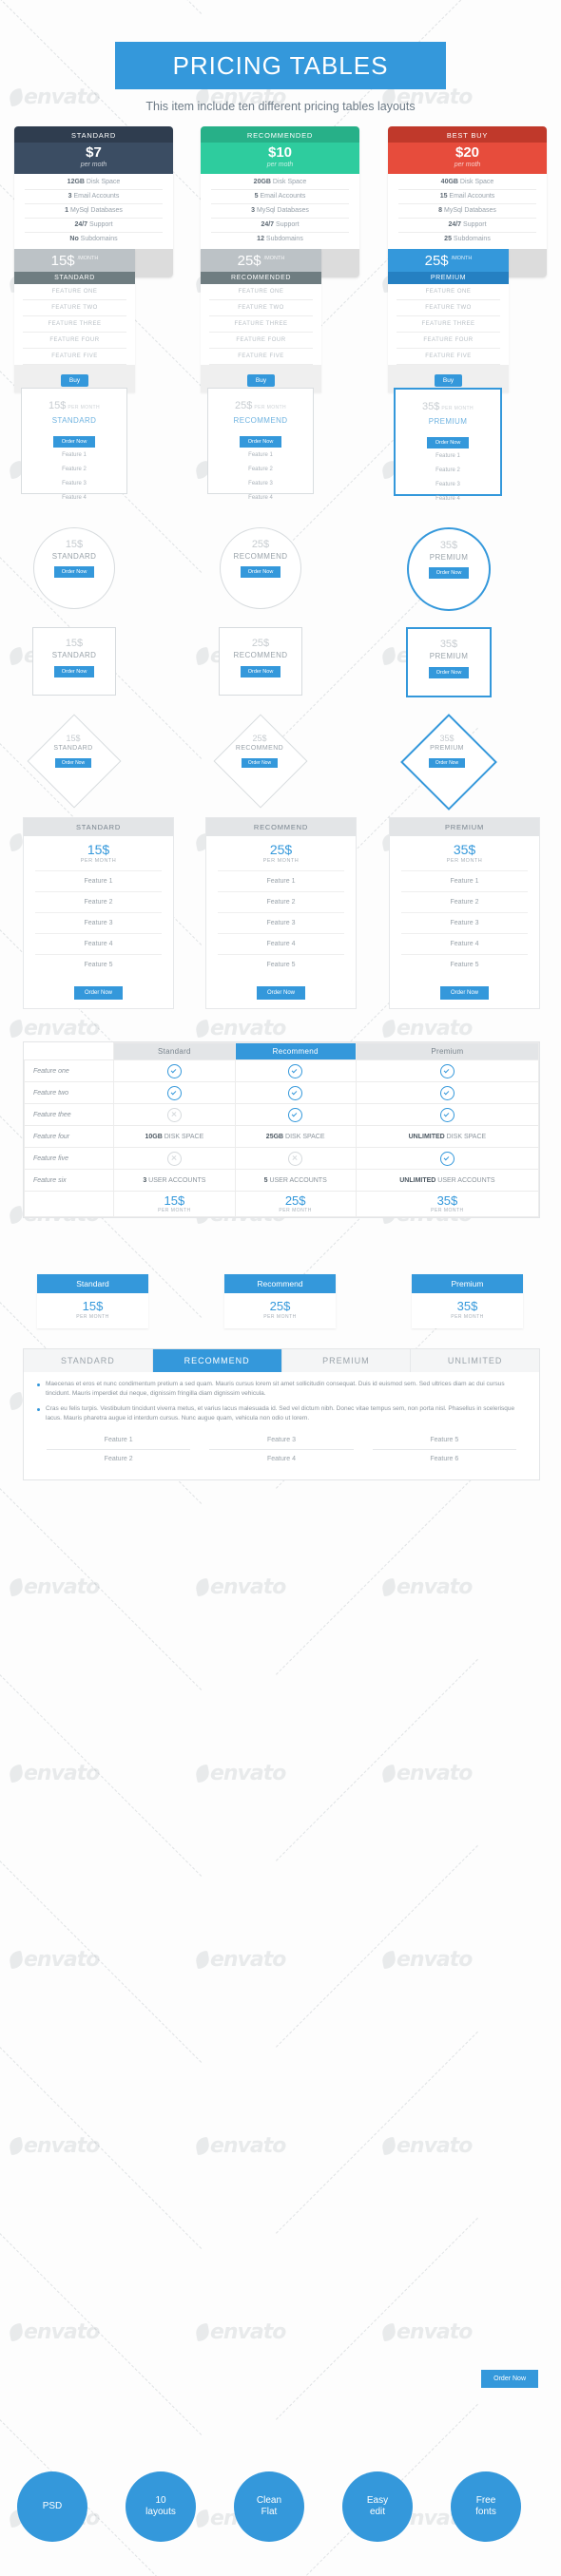 The width and height of the screenshot is (561, 2576). What do you see at coordinates (281, 1449) in the screenshot?
I see `feature-column-2: Feature 3 Feature 4` at bounding box center [281, 1449].